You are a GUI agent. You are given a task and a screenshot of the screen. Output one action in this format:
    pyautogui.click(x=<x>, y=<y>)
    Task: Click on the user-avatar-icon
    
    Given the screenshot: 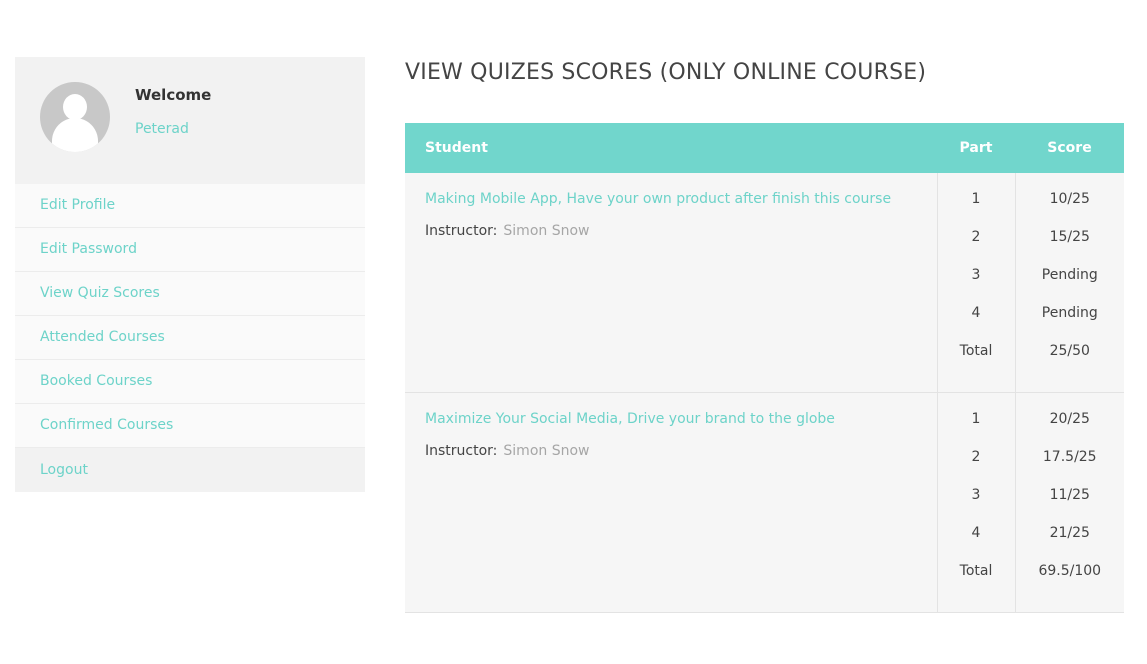 What is the action you would take?
    pyautogui.click(x=75, y=117)
    